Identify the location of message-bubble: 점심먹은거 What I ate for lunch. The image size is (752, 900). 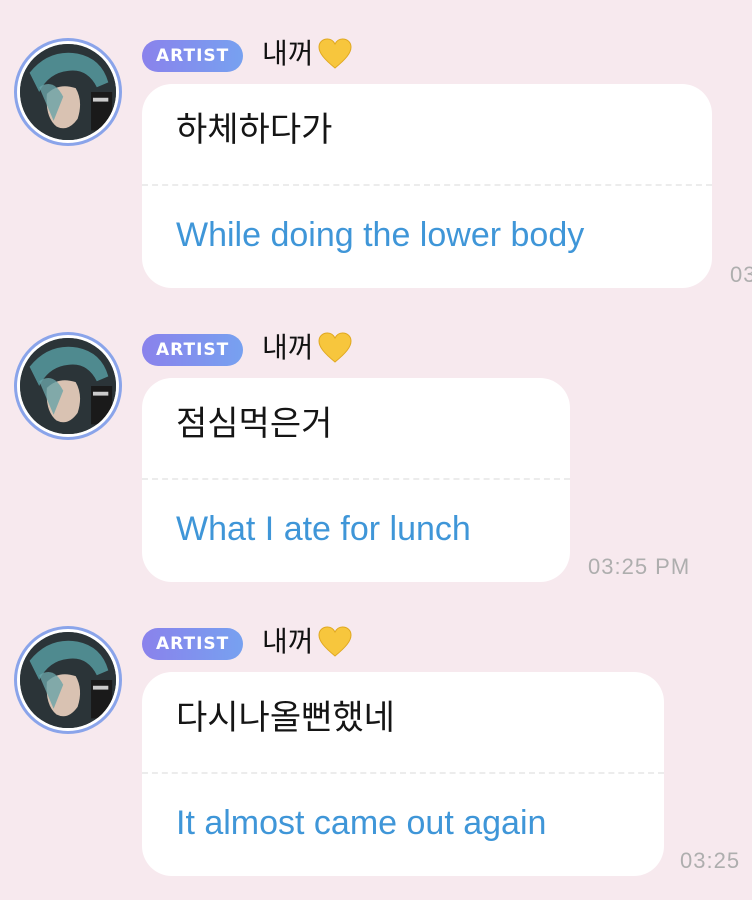
(356, 480).